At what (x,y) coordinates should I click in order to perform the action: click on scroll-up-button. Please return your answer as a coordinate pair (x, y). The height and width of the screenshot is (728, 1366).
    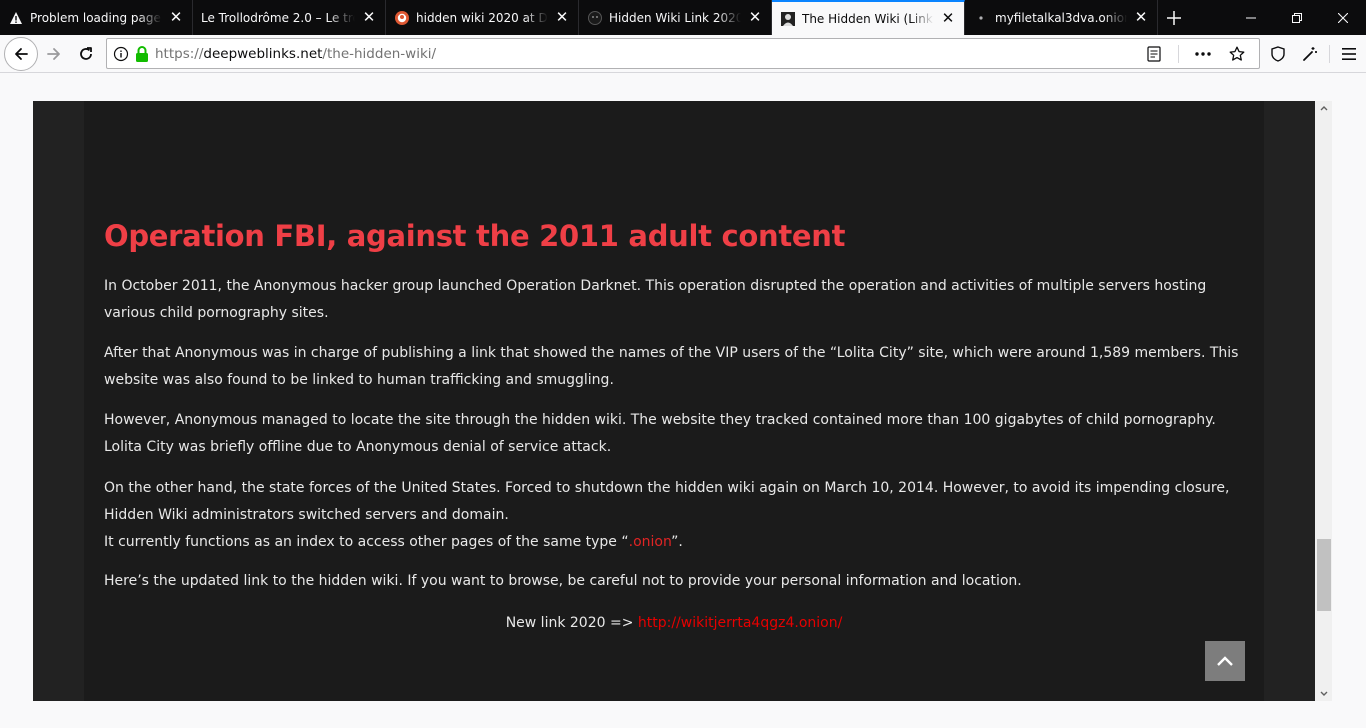
    Looking at the image, I should click on (1323, 108).